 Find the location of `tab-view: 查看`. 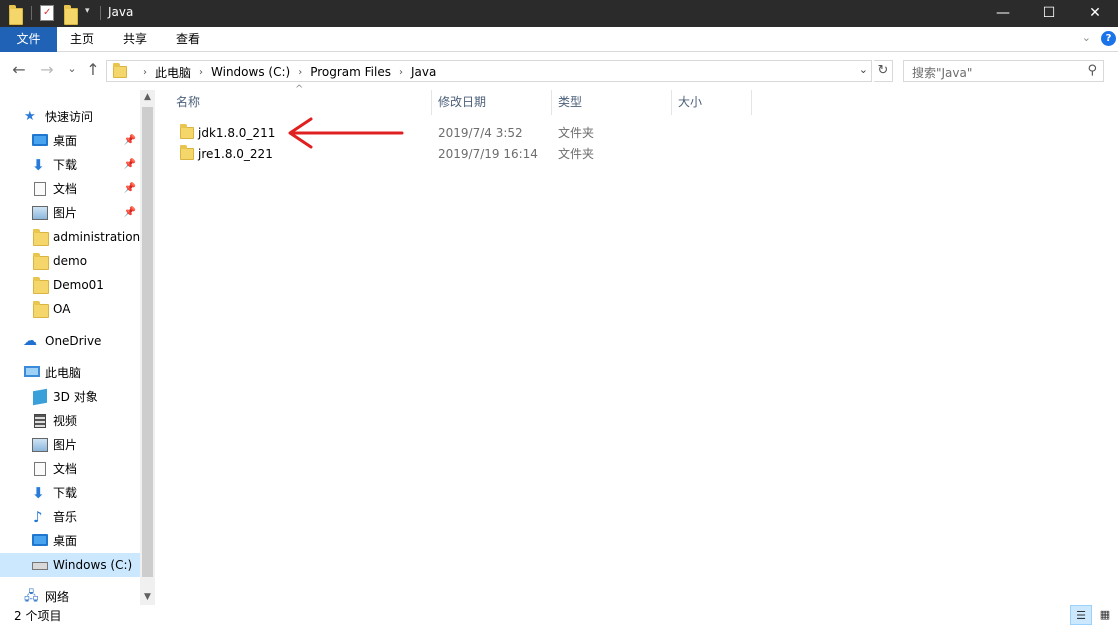

tab-view: 查看 is located at coordinates (188, 39).